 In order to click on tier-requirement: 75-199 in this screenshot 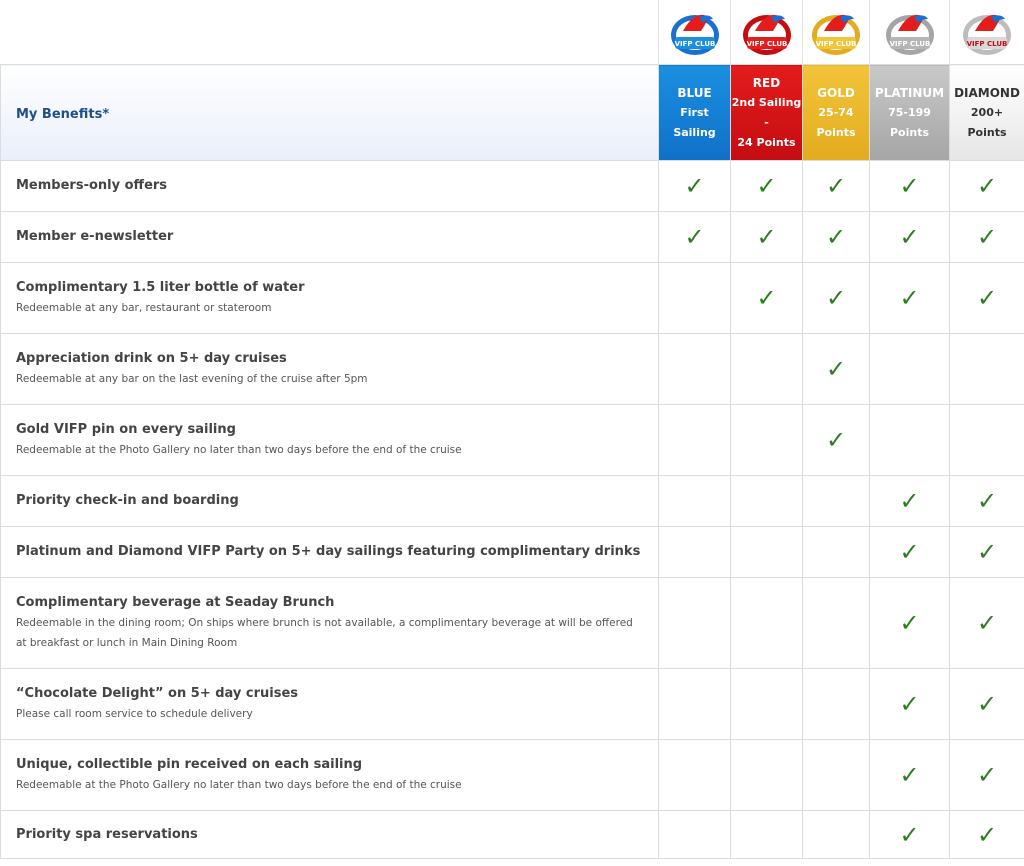, I will do `click(909, 112)`.